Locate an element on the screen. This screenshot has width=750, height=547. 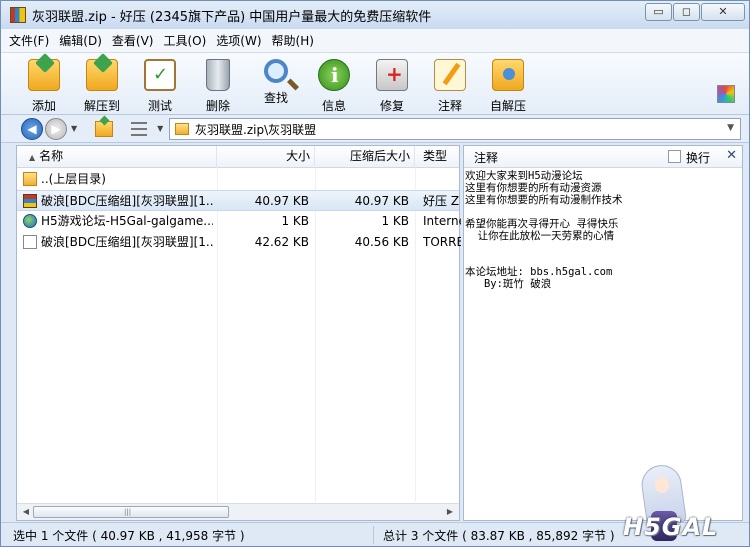
column-packed: 压缩后大小 is located at coordinates (365, 157).